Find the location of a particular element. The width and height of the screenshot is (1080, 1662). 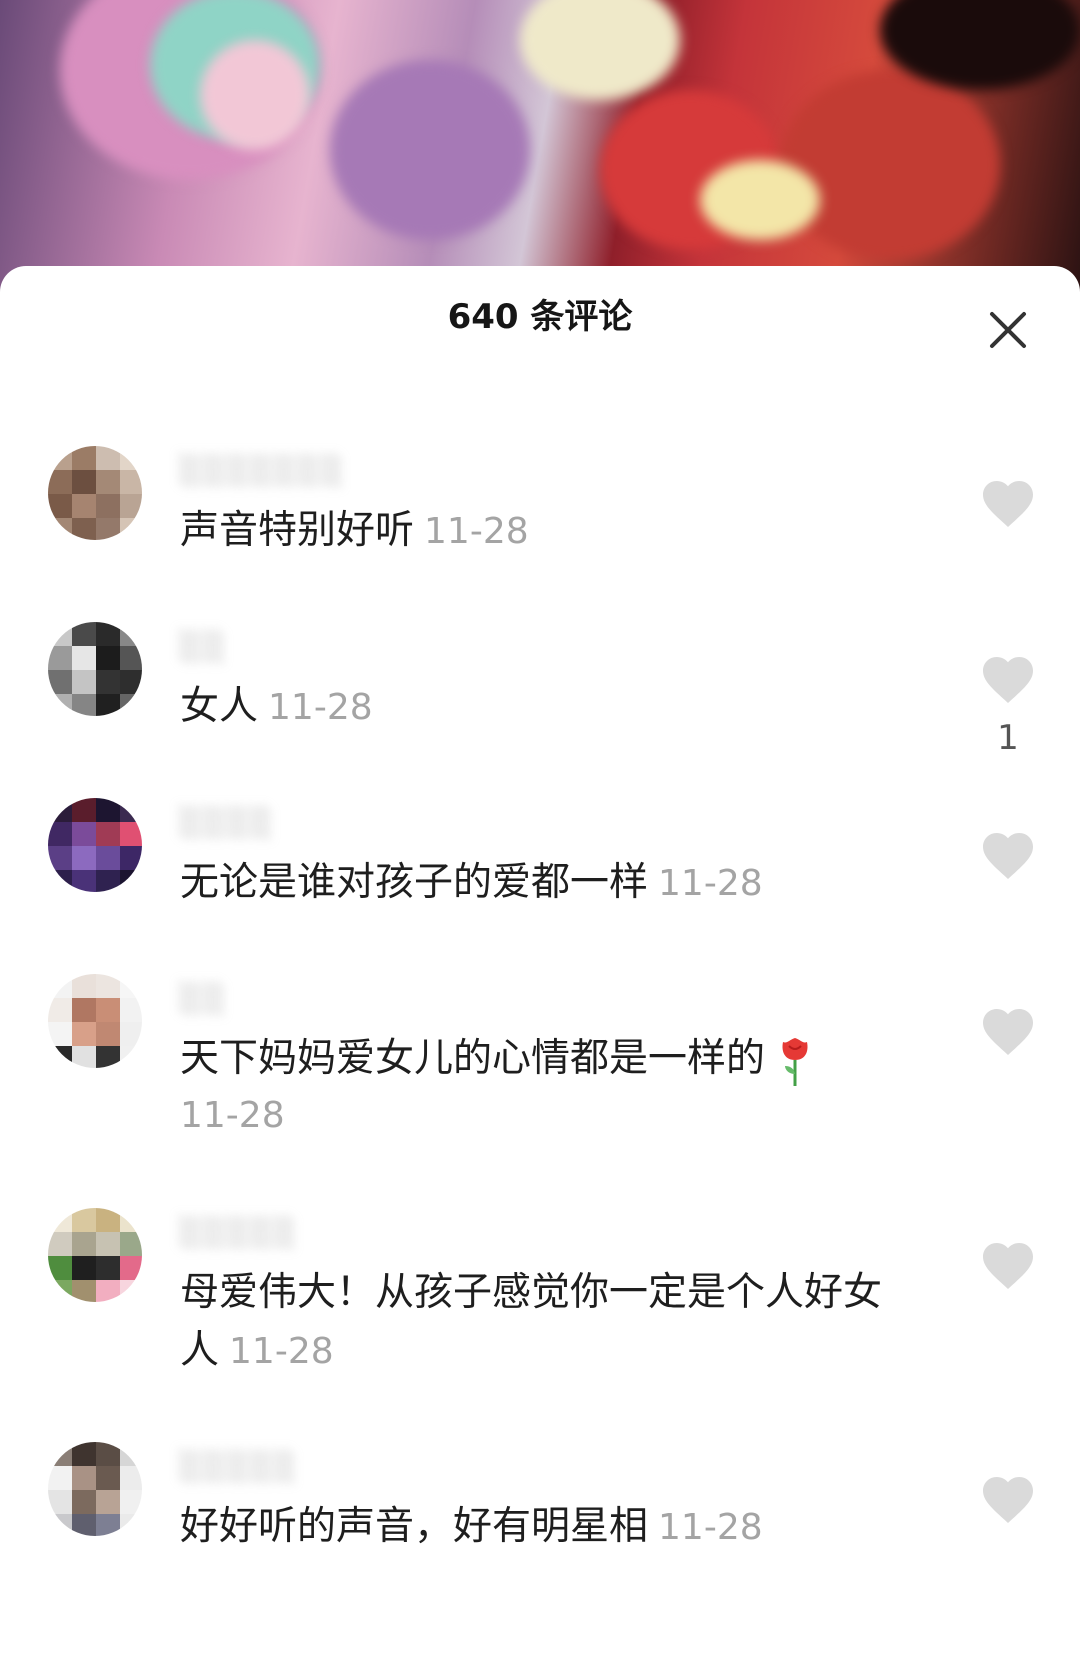

comment-body: 天下妈妈爱女儿的心情都是一样的 is located at coordinates (473, 1058).